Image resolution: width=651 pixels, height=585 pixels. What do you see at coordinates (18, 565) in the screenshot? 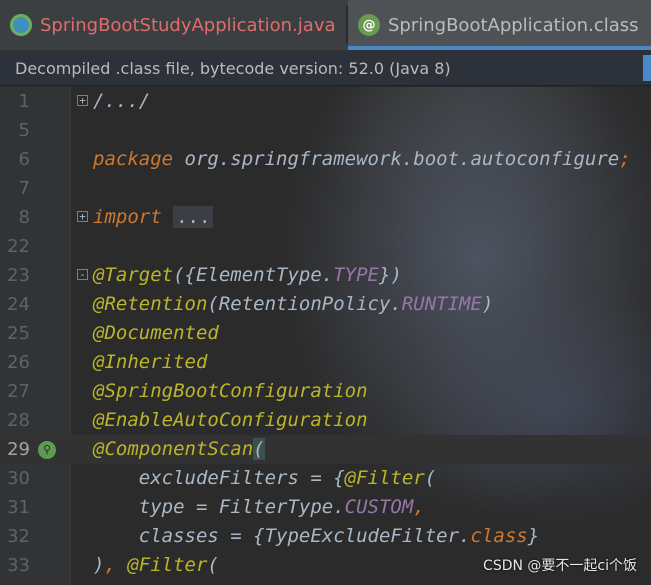
I see `line-number: 33` at bounding box center [18, 565].